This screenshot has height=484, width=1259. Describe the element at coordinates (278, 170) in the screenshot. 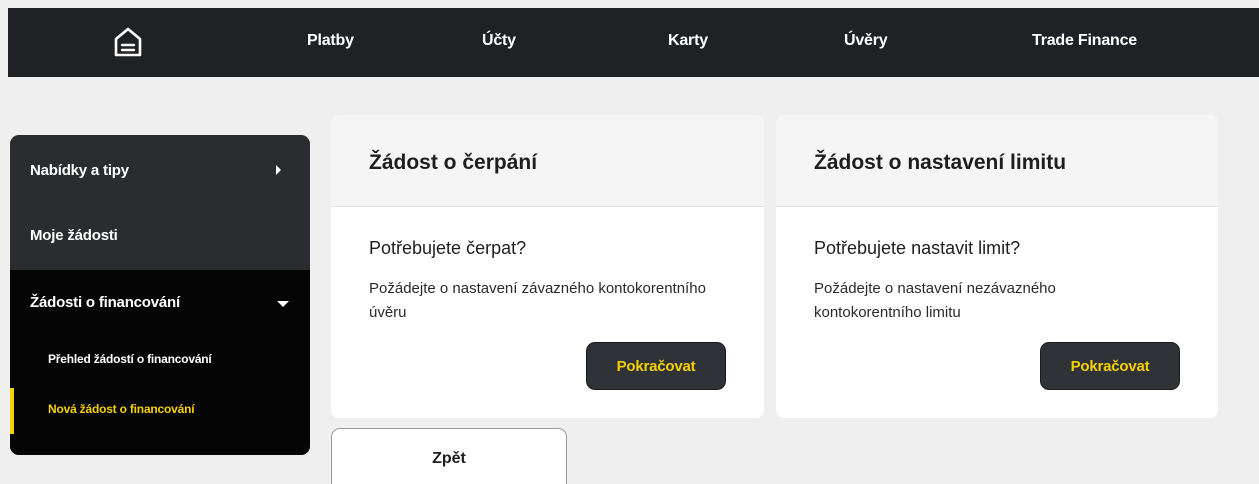

I see `chevron-right-icon` at that location.